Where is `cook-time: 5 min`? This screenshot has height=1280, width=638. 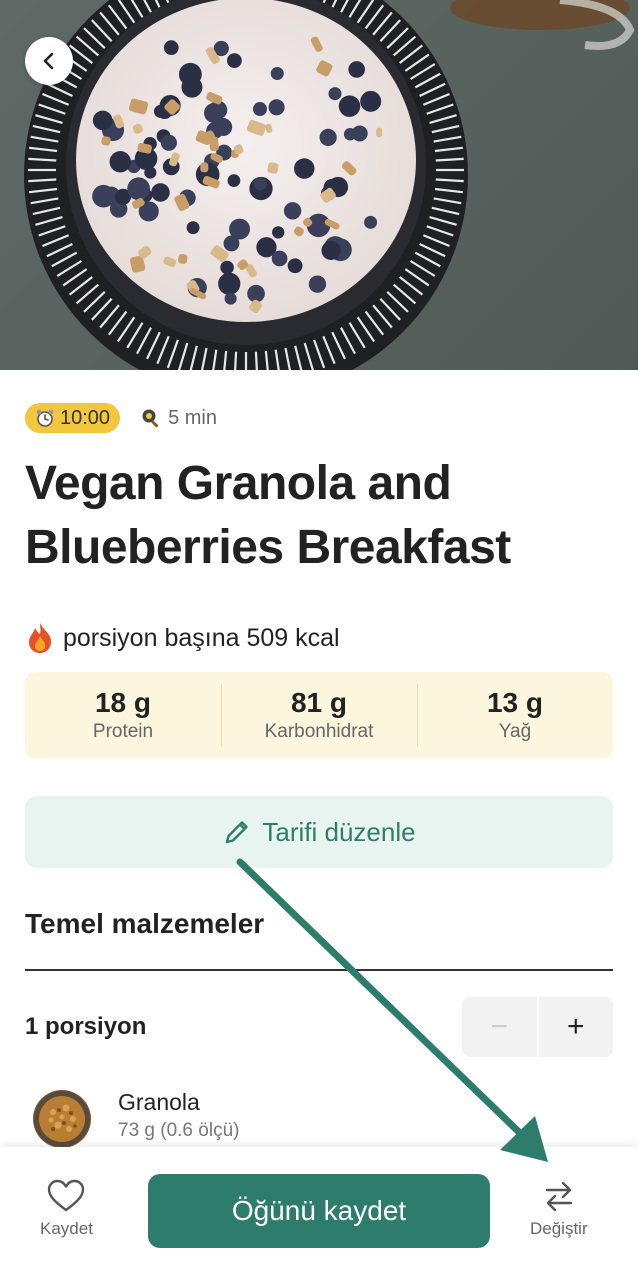
cook-time: 5 min is located at coordinates (178, 418).